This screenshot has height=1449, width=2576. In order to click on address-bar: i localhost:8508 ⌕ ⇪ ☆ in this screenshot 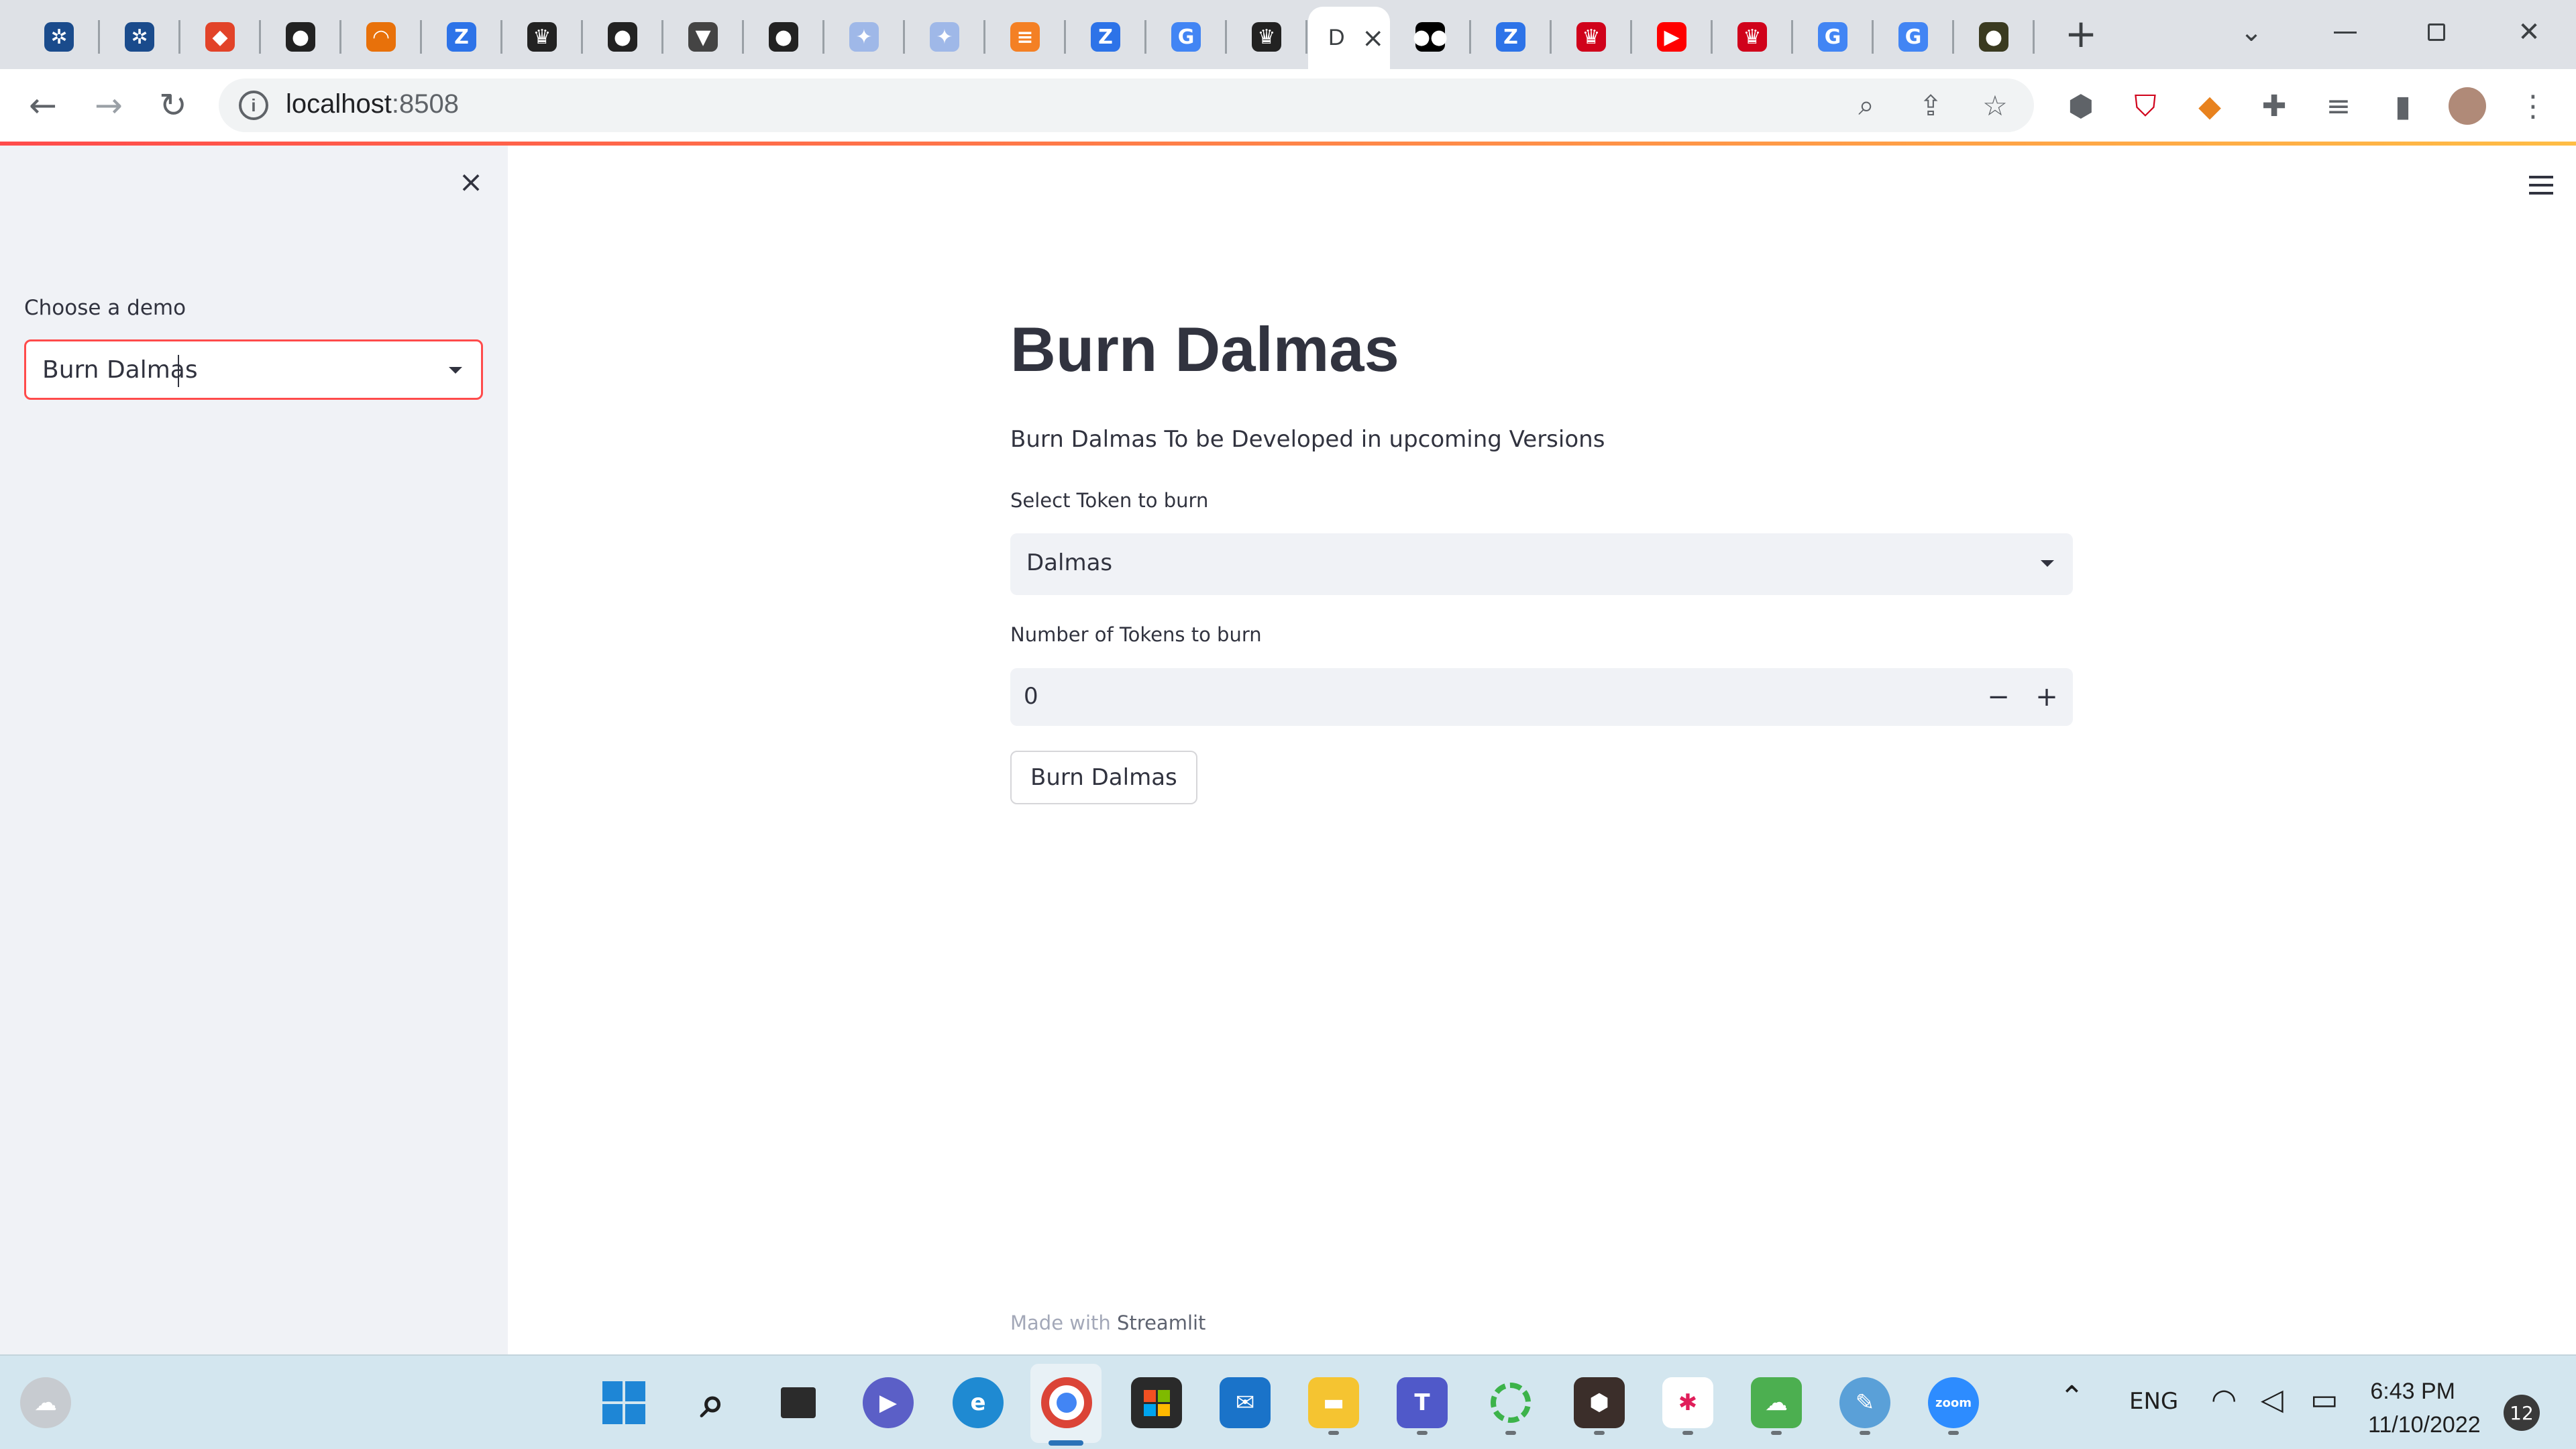, I will do `click(1126, 105)`.